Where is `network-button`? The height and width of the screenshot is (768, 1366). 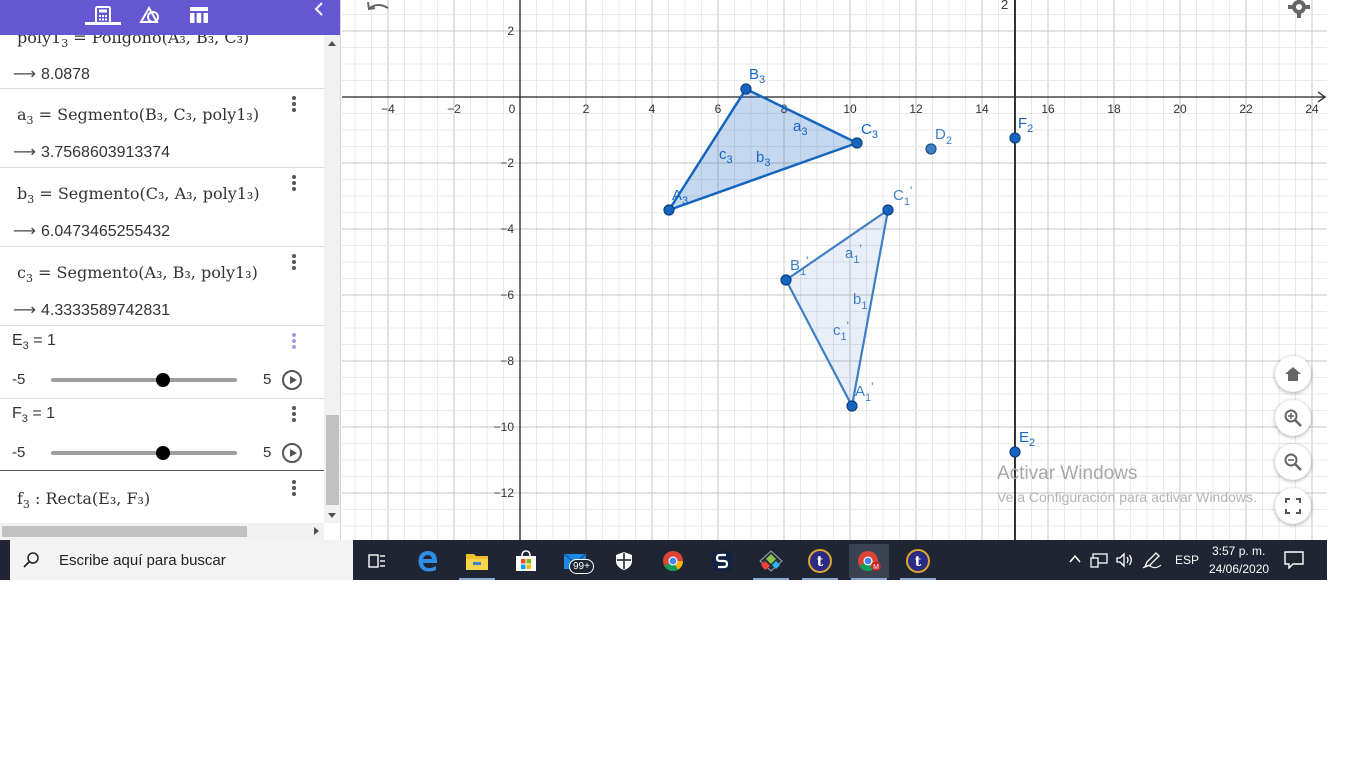 network-button is located at coordinates (1100, 562).